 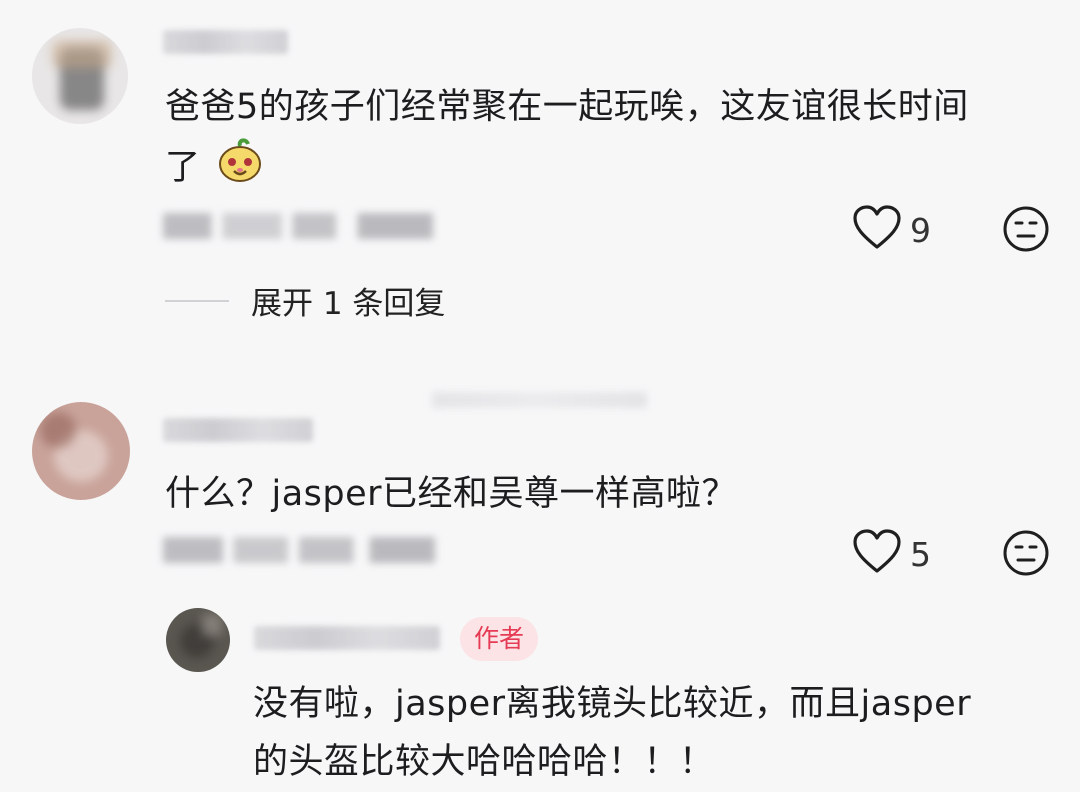 What do you see at coordinates (605, 140) in the screenshot?
I see `comment-text: 爸爸5的孩子们经常聚在一起玩唉，这友谊很长时间 了` at bounding box center [605, 140].